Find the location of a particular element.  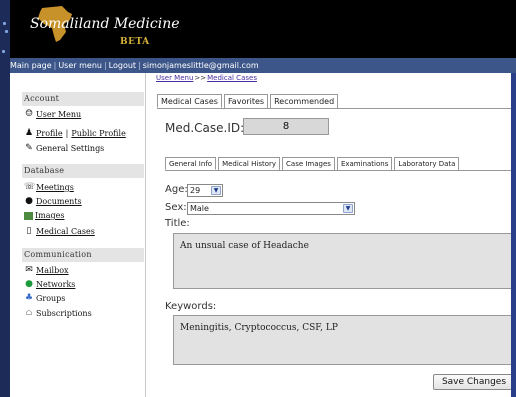

right-edge-decoration is located at coordinates (513, 235).